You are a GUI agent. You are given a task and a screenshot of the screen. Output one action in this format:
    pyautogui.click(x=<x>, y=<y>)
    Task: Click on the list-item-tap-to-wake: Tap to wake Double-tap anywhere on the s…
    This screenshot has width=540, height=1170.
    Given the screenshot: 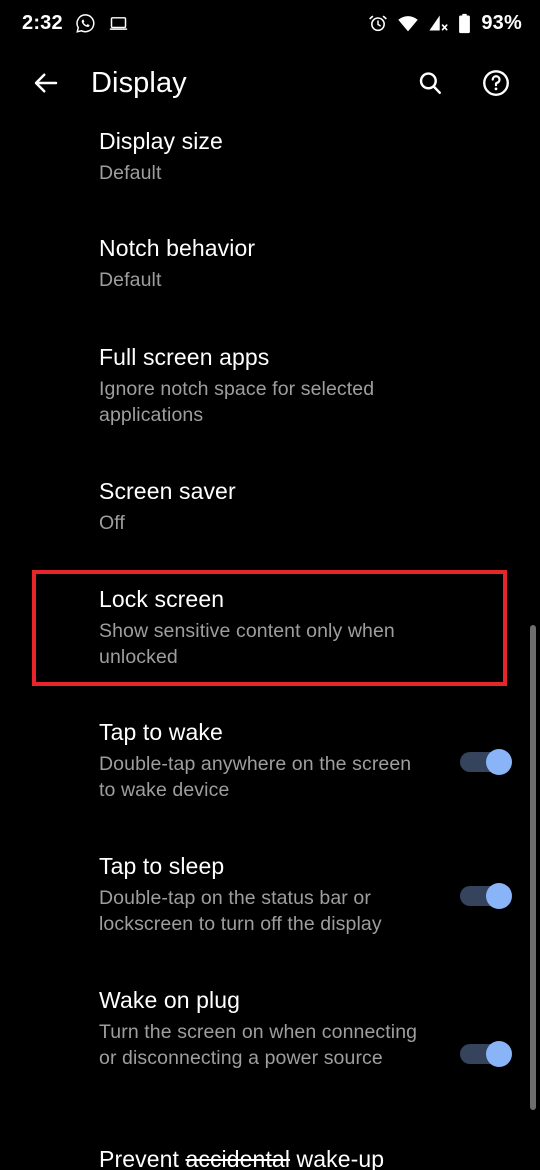 What is the action you would take?
    pyautogui.click(x=270, y=760)
    